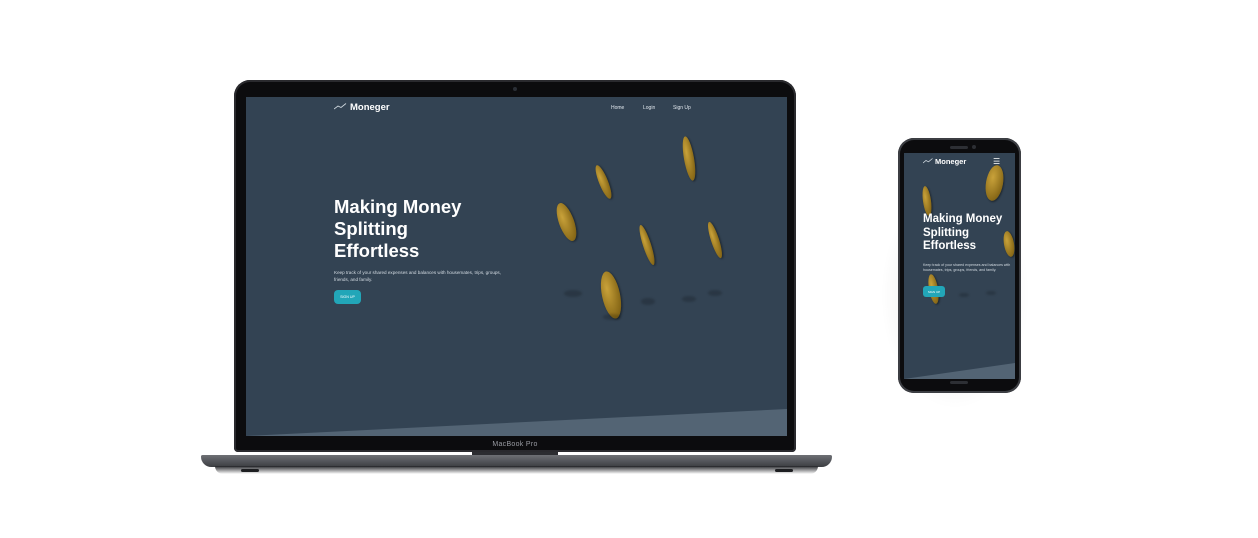 The height and width of the screenshot is (538, 1258). What do you see at coordinates (617, 108) in the screenshot?
I see `nav-home: Home` at bounding box center [617, 108].